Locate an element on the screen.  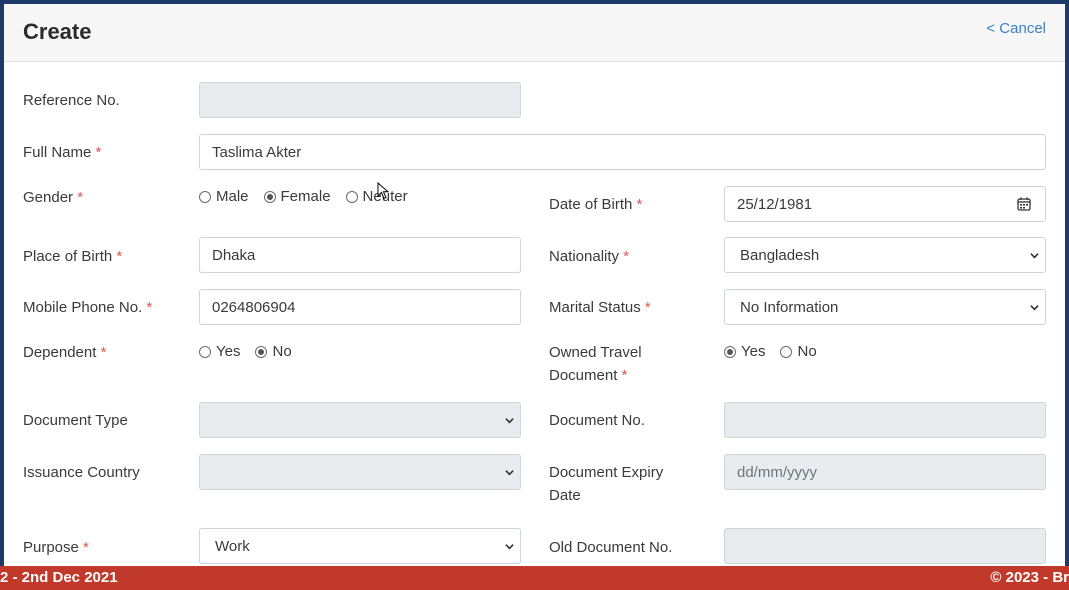
gender-female-radio: Female is located at coordinates (297, 196).